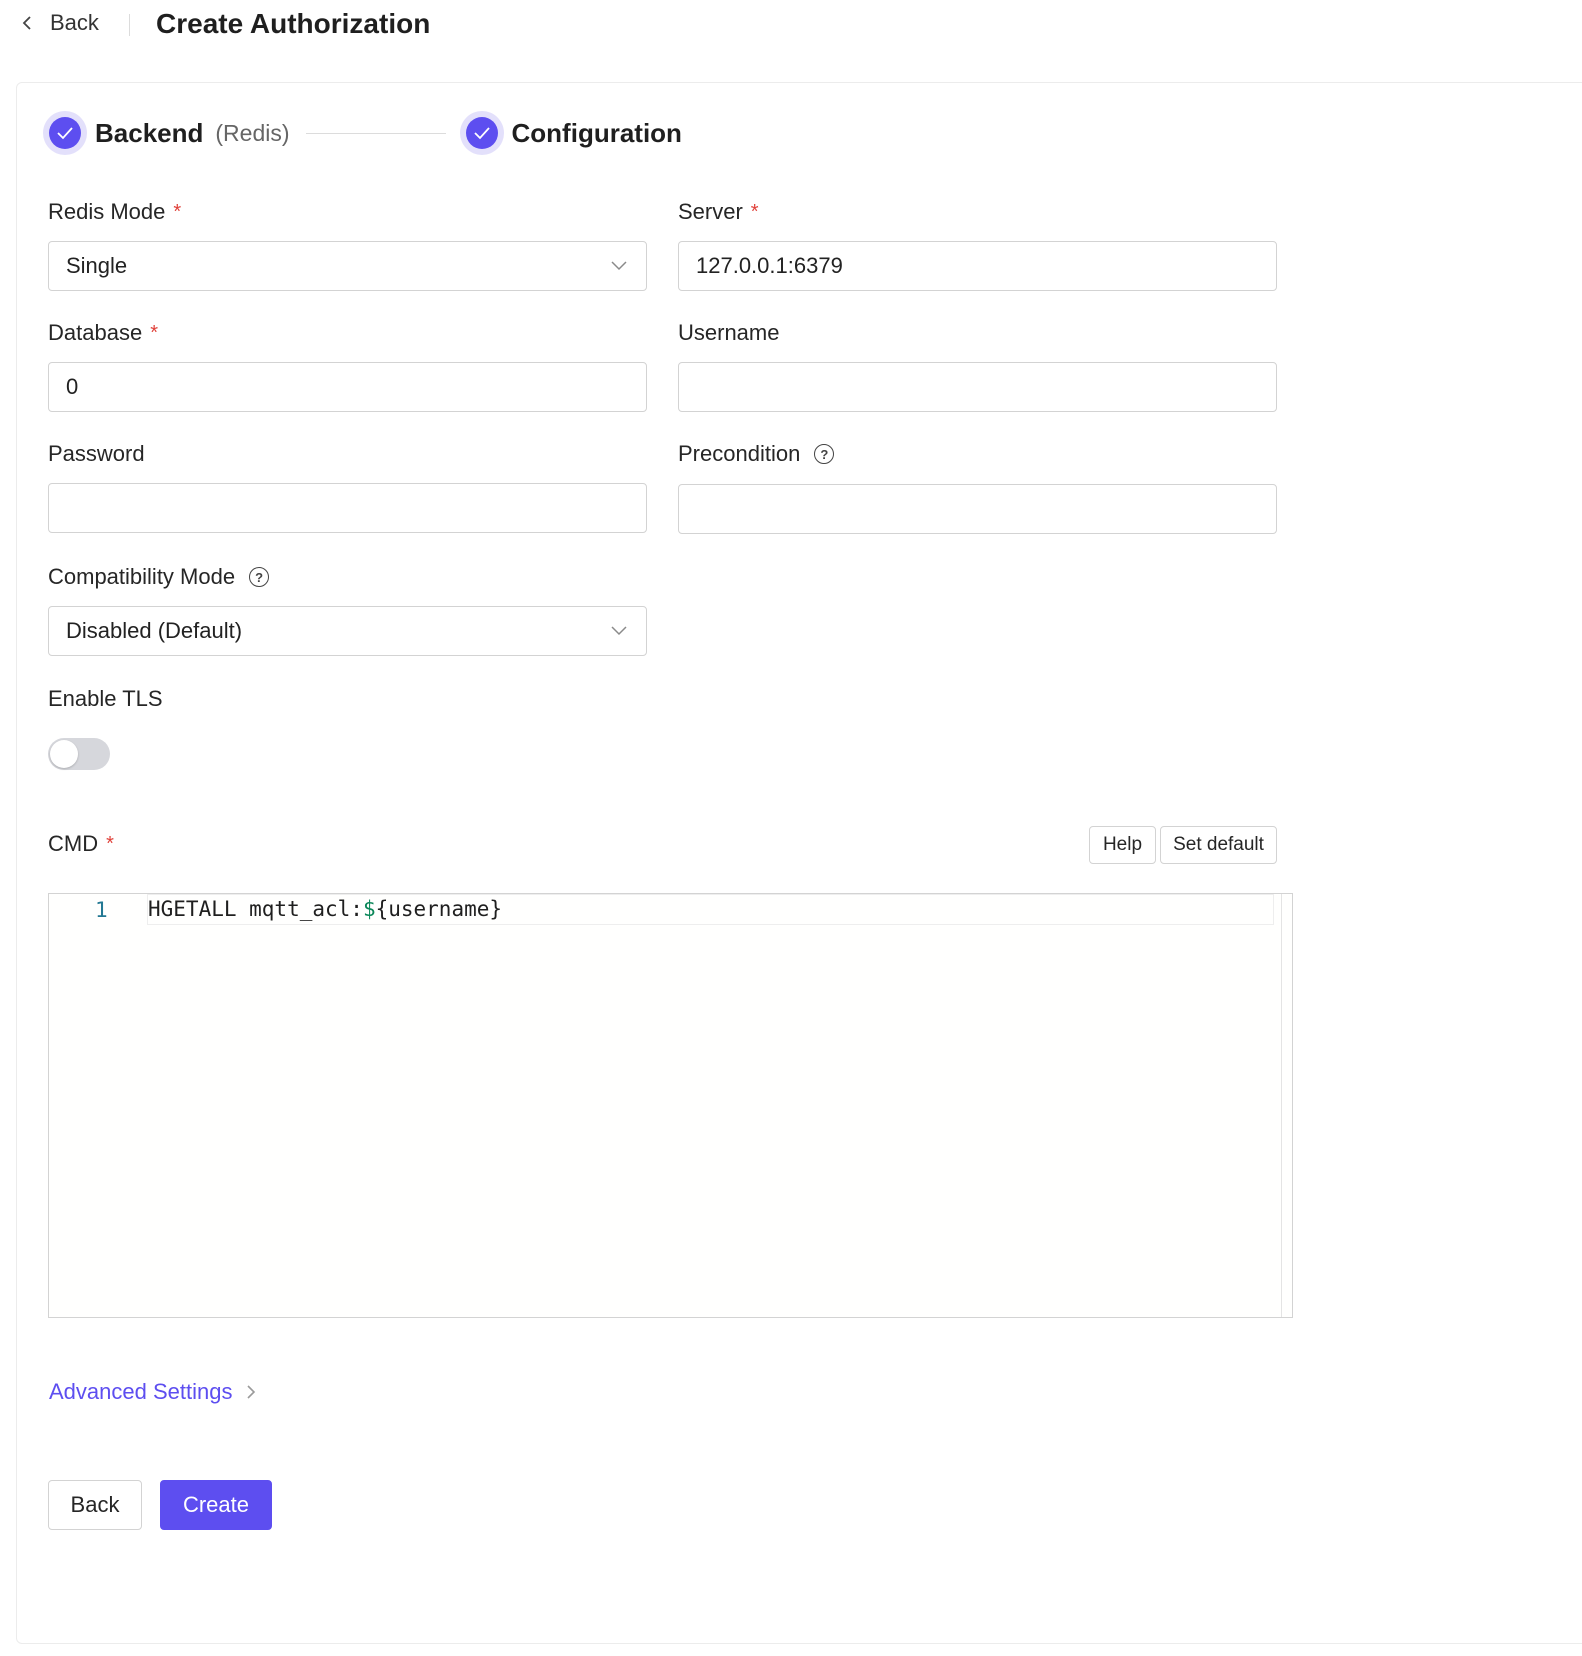  Describe the element at coordinates (216, 1505) in the screenshot. I see `create-button: Create` at that location.